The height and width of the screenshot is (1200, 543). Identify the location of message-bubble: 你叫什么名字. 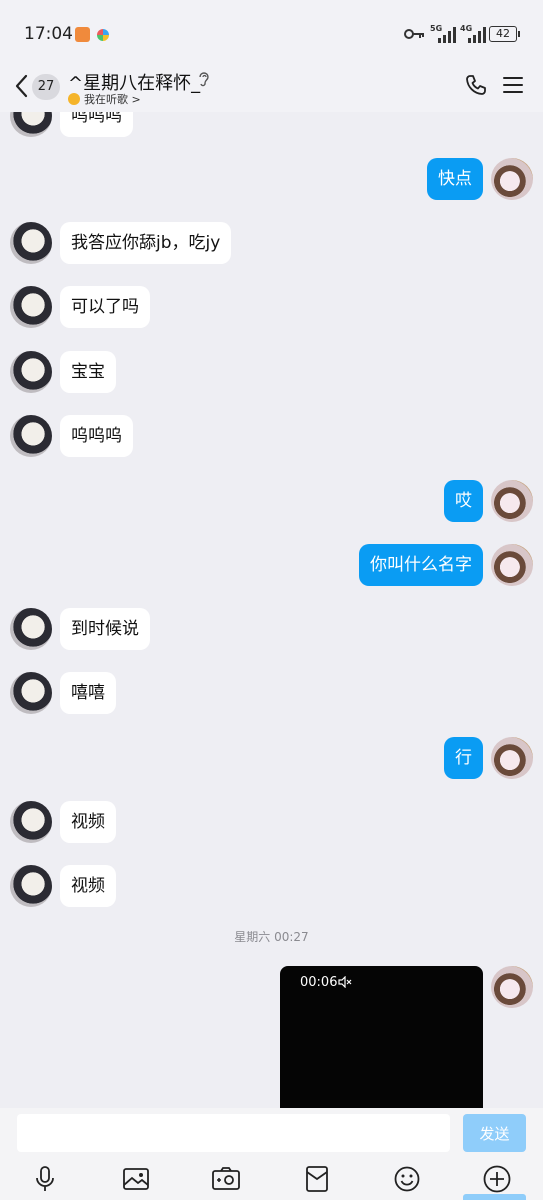
(421, 565).